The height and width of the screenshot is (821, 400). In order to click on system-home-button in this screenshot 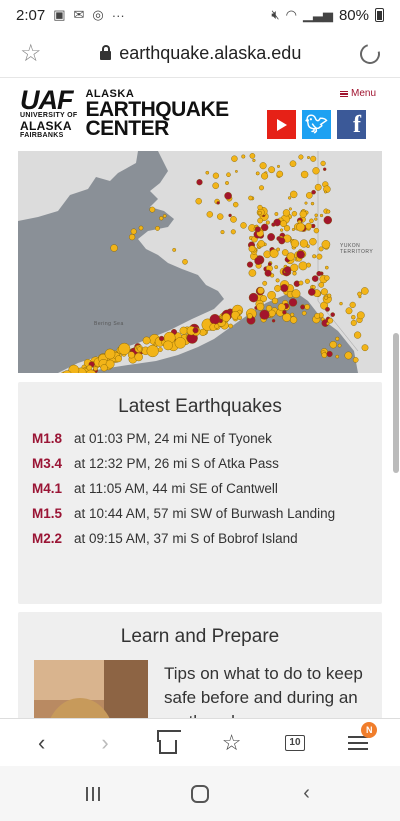, I will do `click(200, 794)`.